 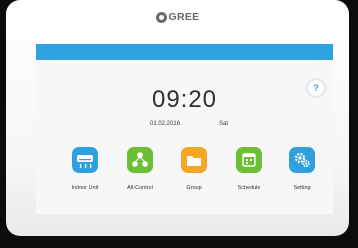 I want to click on app-all-control: All-Control, so click(x=140, y=169).